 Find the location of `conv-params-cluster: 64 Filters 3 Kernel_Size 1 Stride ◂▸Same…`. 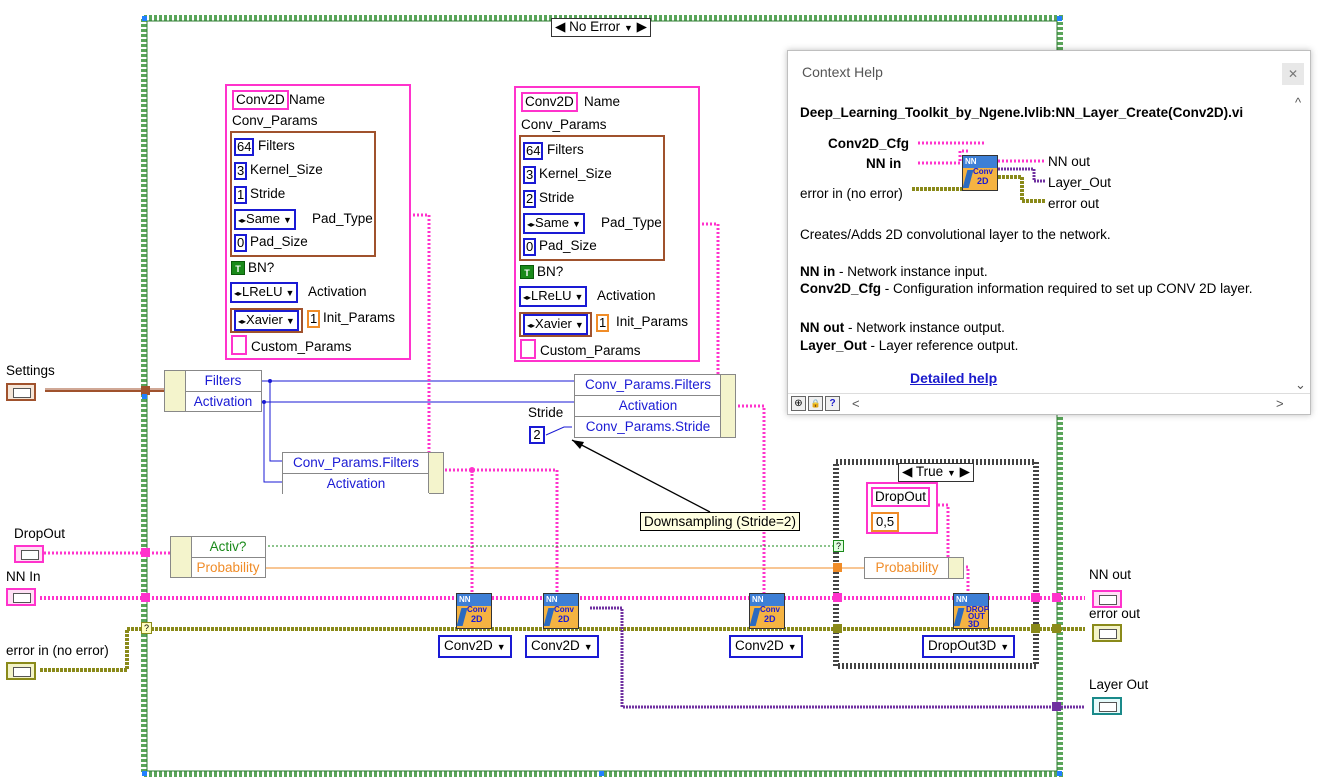

conv-params-cluster: 64 Filters 3 Kernel_Size 1 Stride ◂▸Same… is located at coordinates (303, 194).